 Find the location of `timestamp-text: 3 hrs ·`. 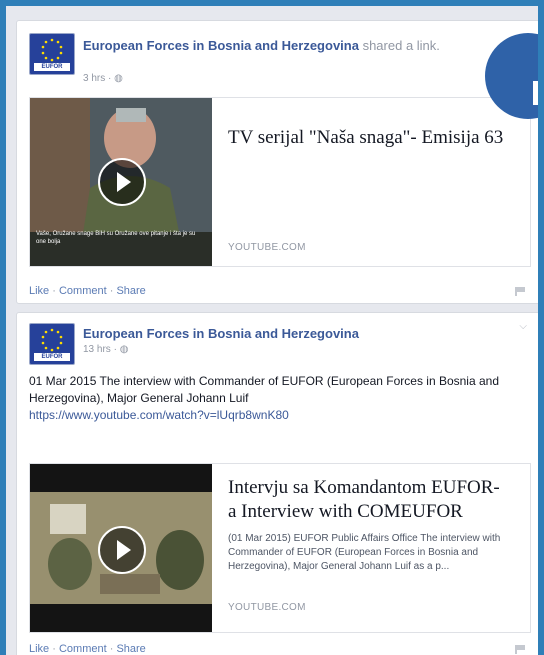

timestamp-text: 3 hrs · is located at coordinates (99, 78).